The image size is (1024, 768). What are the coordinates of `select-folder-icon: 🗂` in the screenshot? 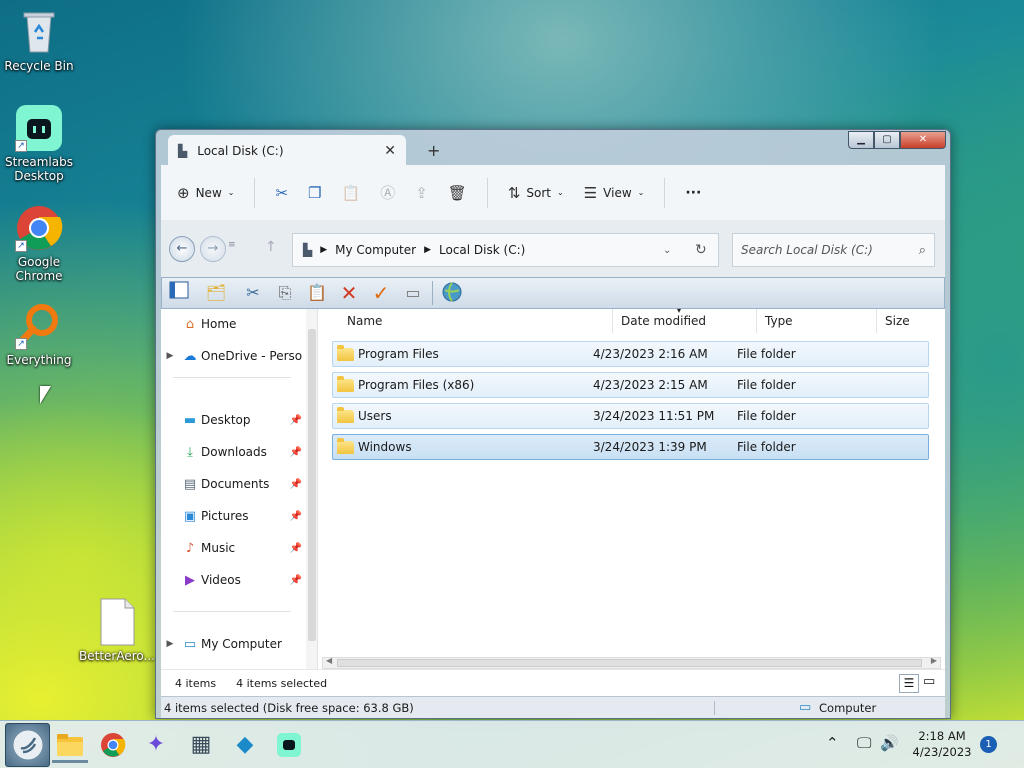 It's located at (216, 293).